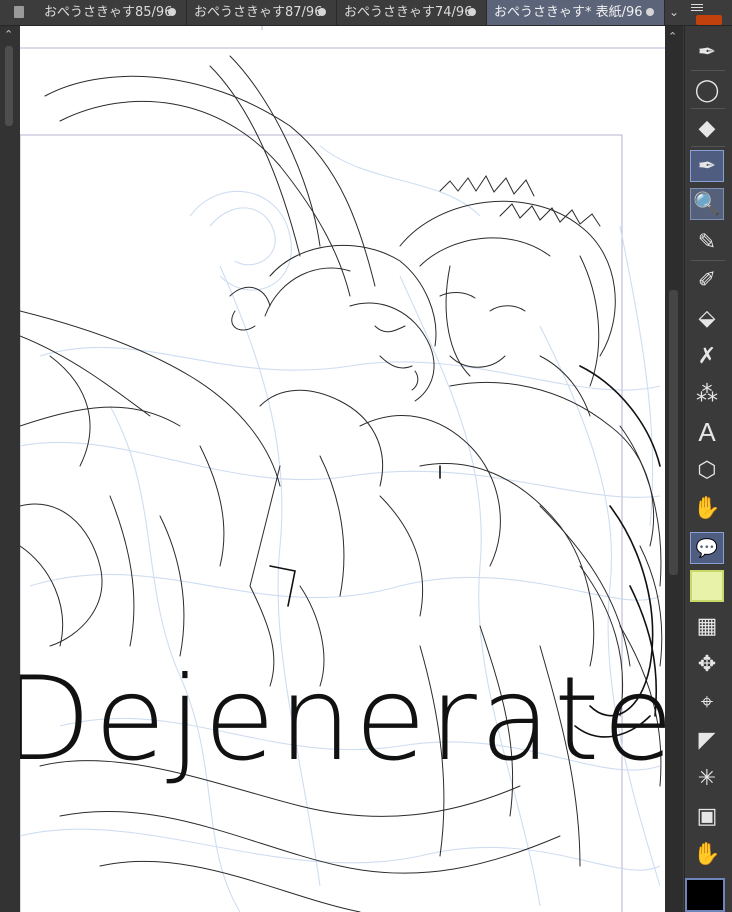 Image resolution: width=732 pixels, height=912 pixels. Describe the element at coordinates (707, 586) in the screenshot. I see `frame-tool-button` at that location.